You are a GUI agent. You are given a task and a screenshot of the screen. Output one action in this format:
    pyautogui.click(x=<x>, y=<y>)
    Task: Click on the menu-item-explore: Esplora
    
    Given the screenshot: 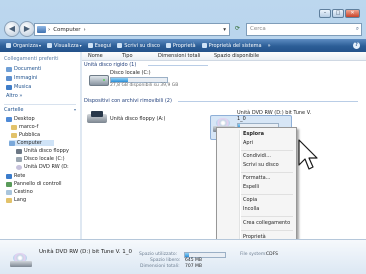 What is the action you would take?
    pyautogui.click(x=253, y=134)
    